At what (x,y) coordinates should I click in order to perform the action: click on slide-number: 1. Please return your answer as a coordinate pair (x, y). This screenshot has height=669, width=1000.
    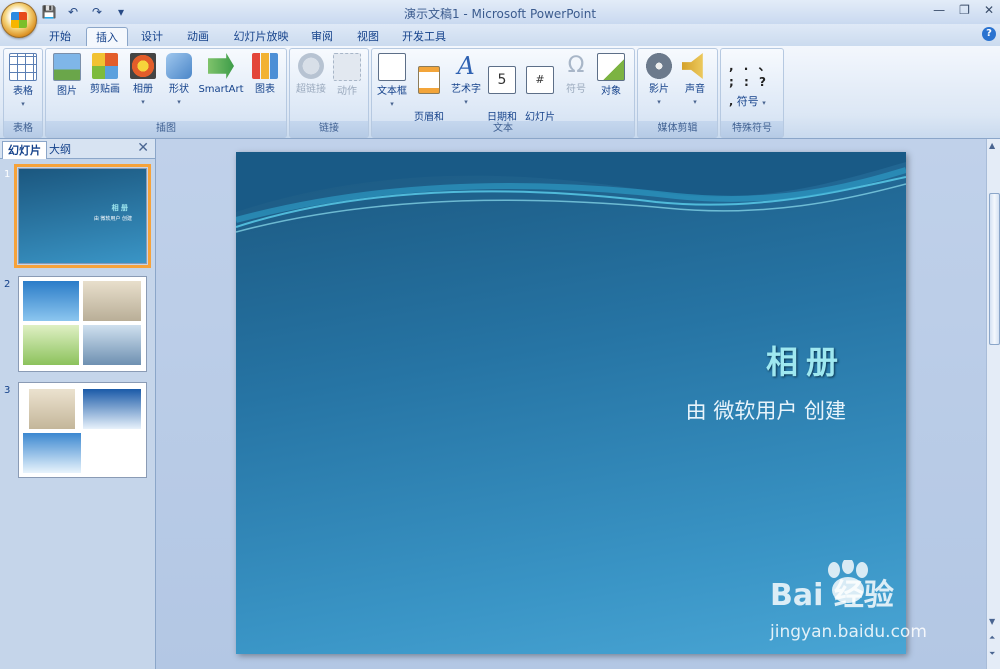
    Looking at the image, I should click on (7, 174).